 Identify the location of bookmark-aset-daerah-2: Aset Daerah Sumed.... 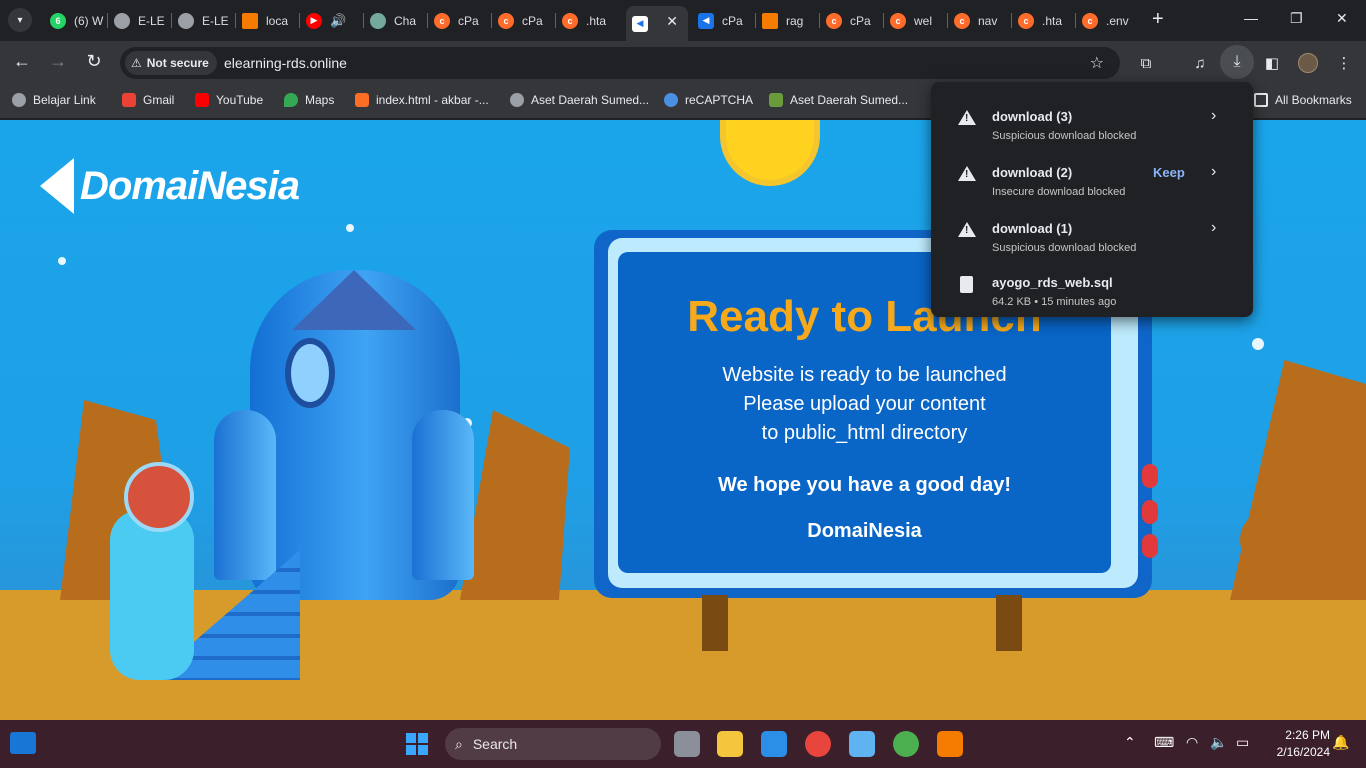
(838, 100).